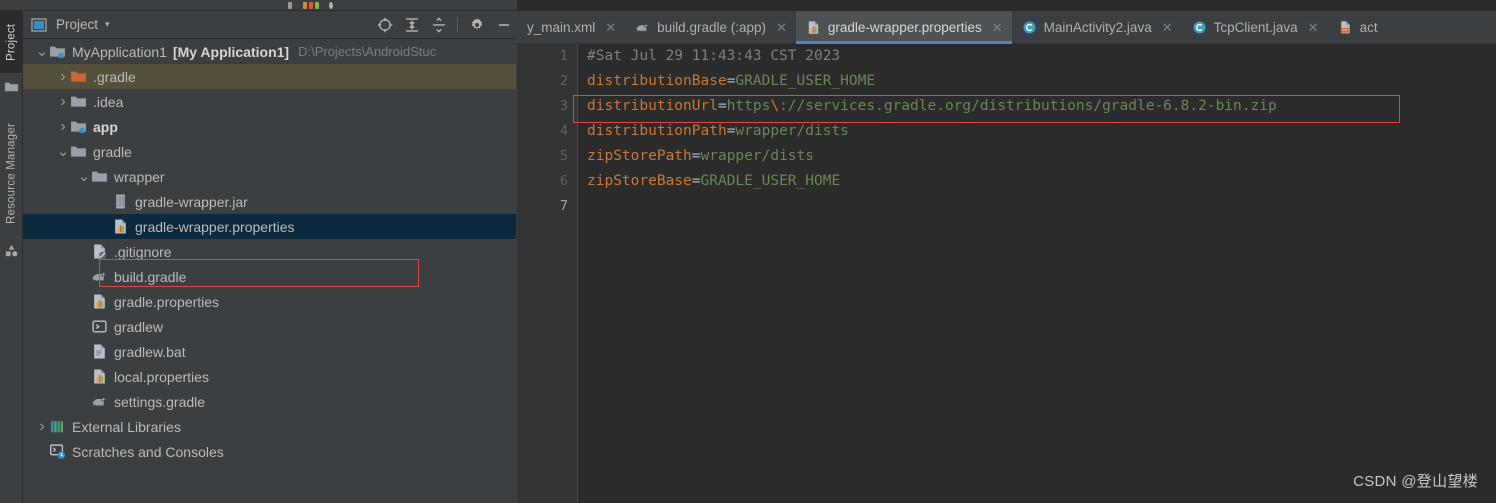 Image resolution: width=1496 pixels, height=503 pixels. What do you see at coordinates (269, 25) in the screenshot?
I see `project-panel-header: Project ▾` at bounding box center [269, 25].